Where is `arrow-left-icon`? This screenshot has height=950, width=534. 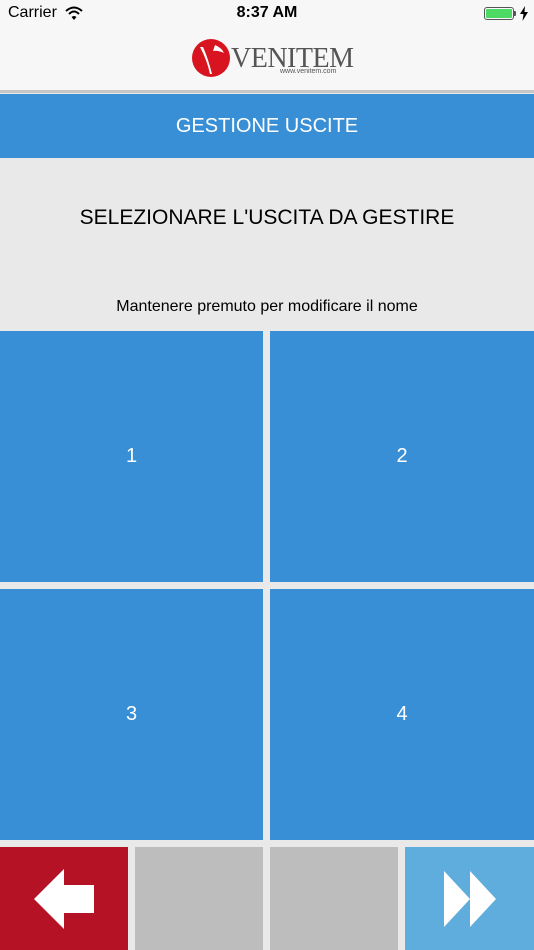
arrow-left-icon is located at coordinates (64, 898).